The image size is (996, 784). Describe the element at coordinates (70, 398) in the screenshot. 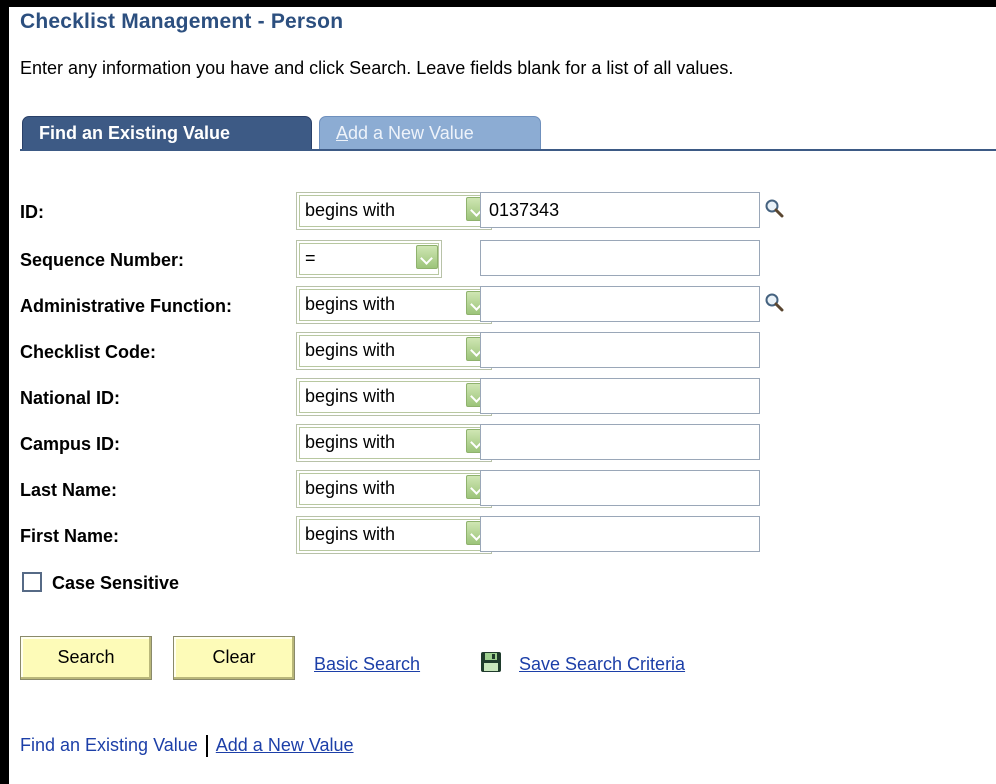

I see `field-label: National ID:` at that location.